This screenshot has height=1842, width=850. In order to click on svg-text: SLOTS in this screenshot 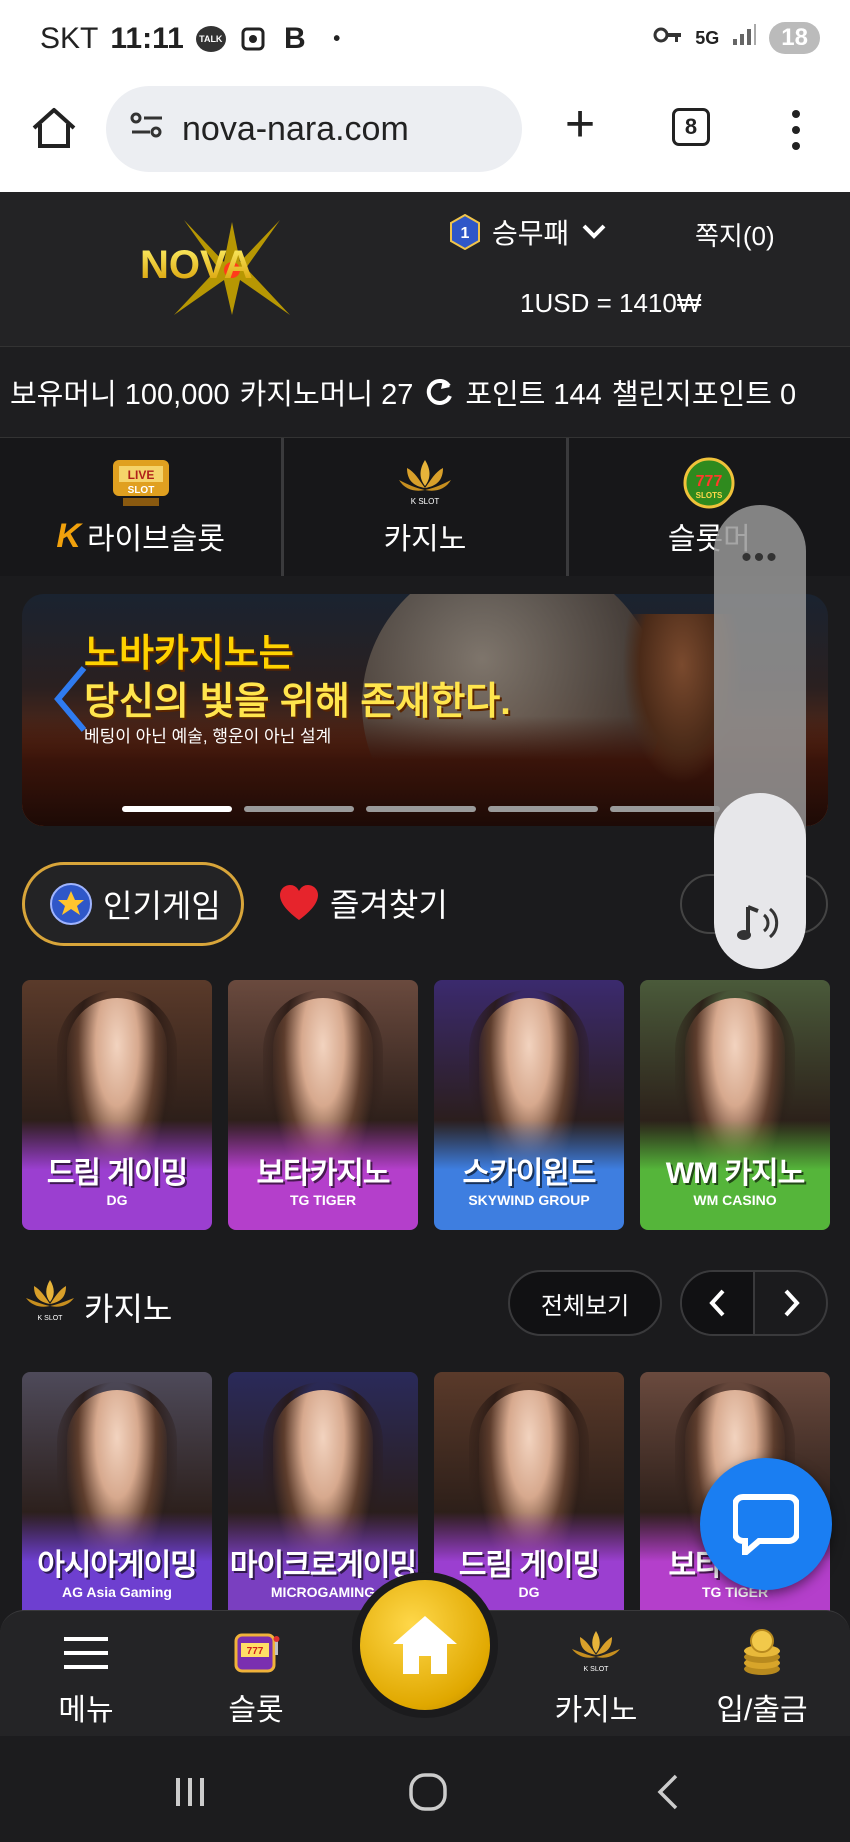, I will do `click(709, 495)`.